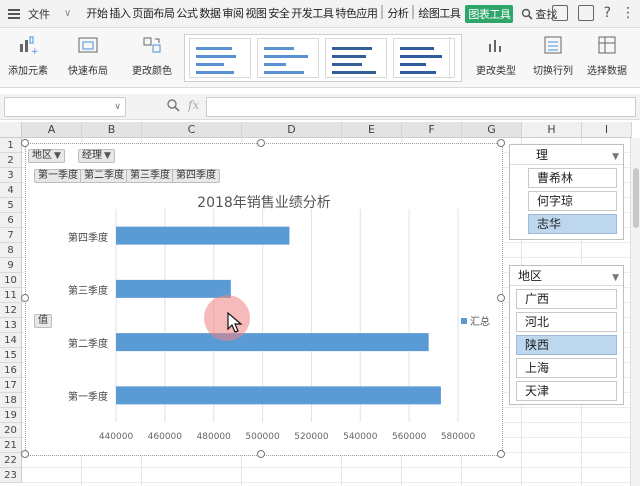 Image resolution: width=640 pixels, height=486 pixels. I want to click on x-tick-label: 480000, so click(213, 437).